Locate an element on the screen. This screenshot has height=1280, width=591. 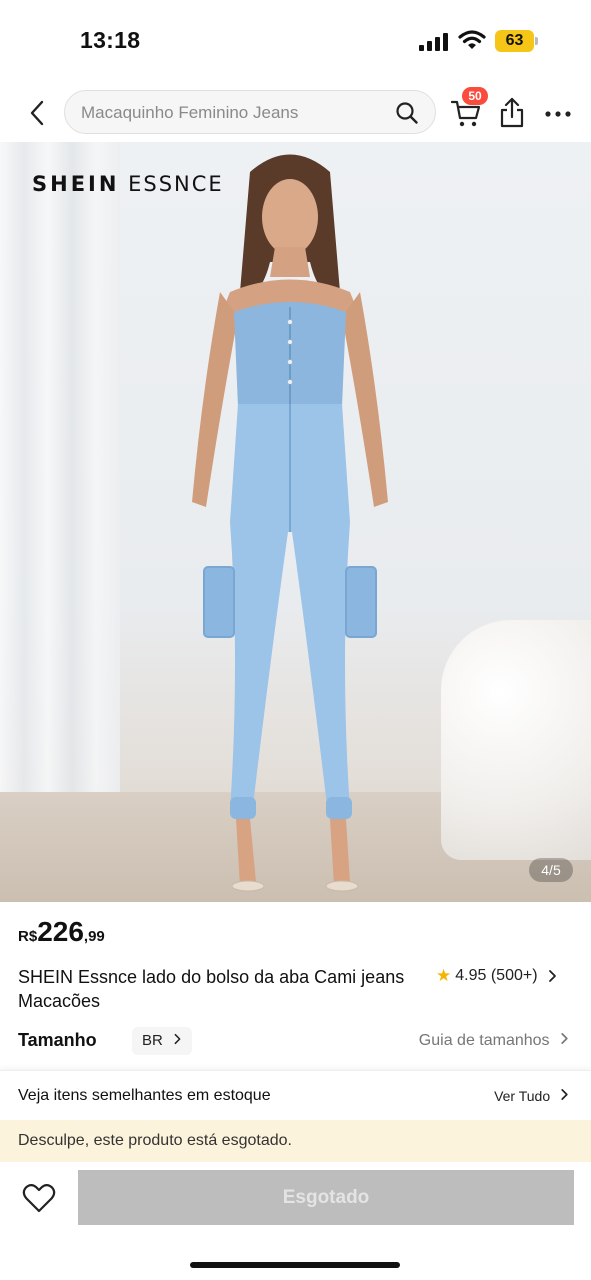
search-placeholder: Macaquinho Feminino Jeans is located at coordinates (190, 112).